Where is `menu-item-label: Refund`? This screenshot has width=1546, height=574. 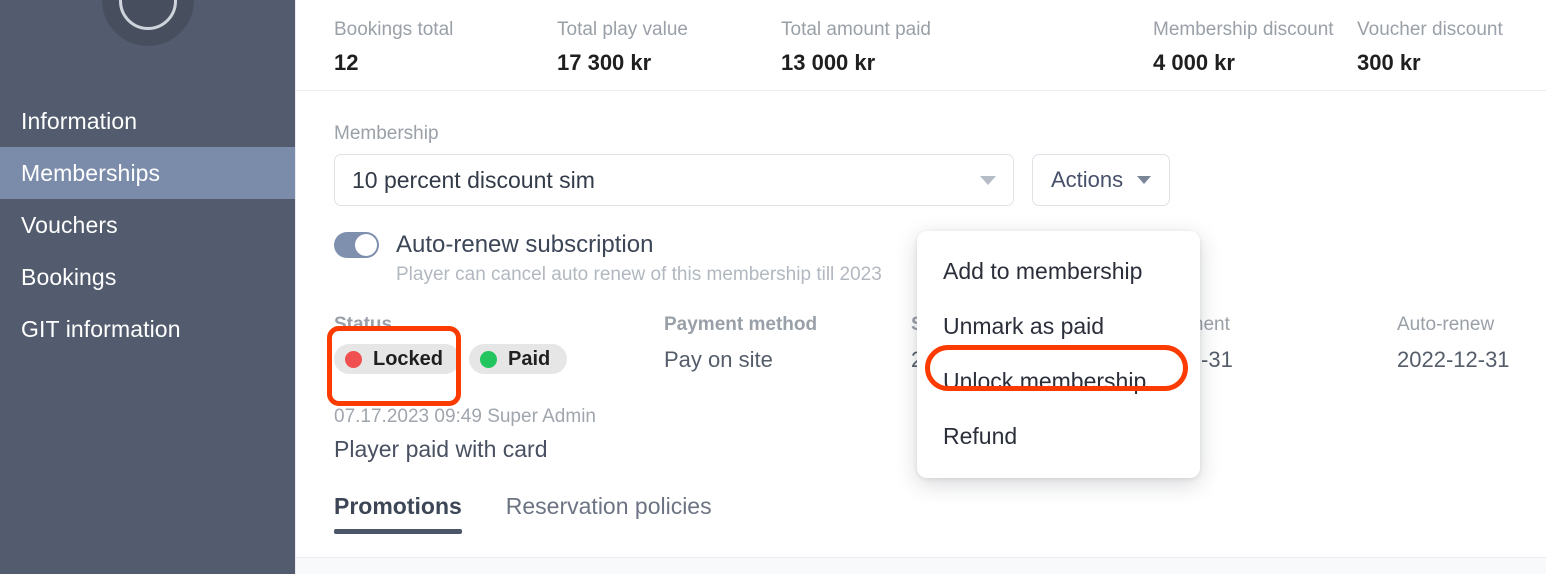 menu-item-label: Refund is located at coordinates (980, 436).